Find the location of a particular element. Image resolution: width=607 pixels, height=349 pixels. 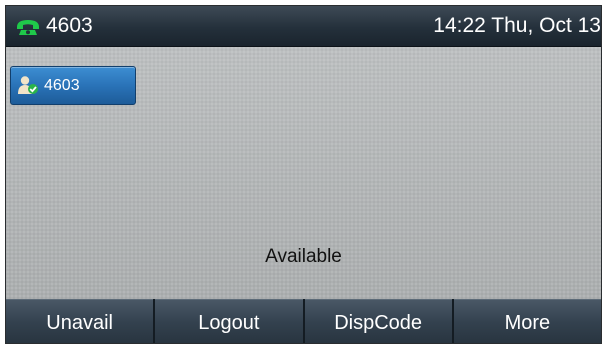

line-key-label: 4603 is located at coordinates (62, 85).